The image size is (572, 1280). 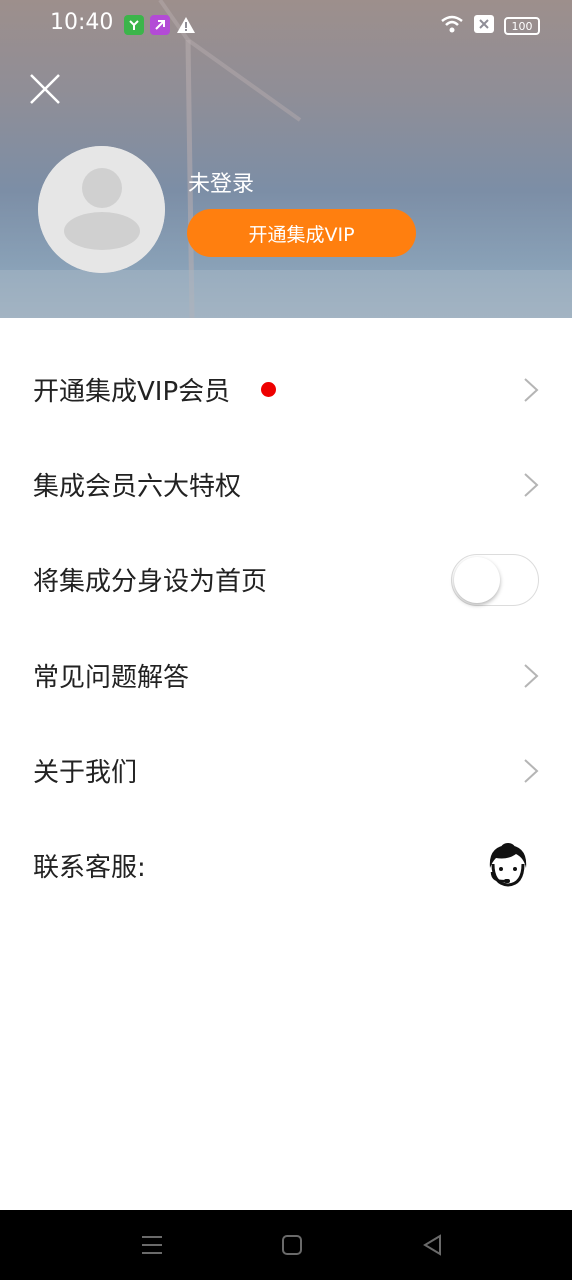 I want to click on avatar, so click(x=101, y=209).